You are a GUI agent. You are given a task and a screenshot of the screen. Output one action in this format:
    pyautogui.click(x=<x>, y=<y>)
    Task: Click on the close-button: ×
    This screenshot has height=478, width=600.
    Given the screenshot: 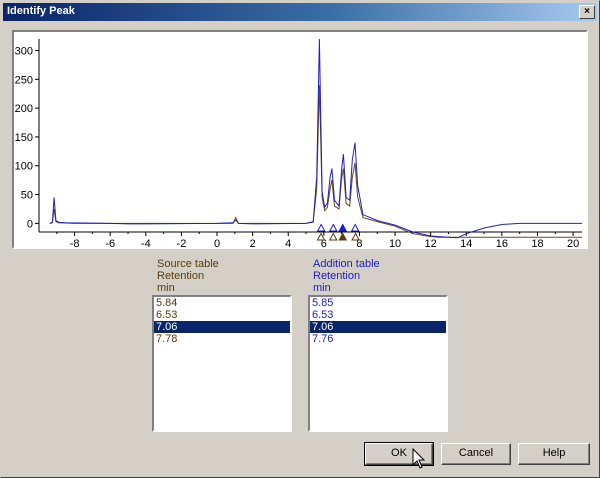 What is the action you would take?
    pyautogui.click(x=587, y=12)
    